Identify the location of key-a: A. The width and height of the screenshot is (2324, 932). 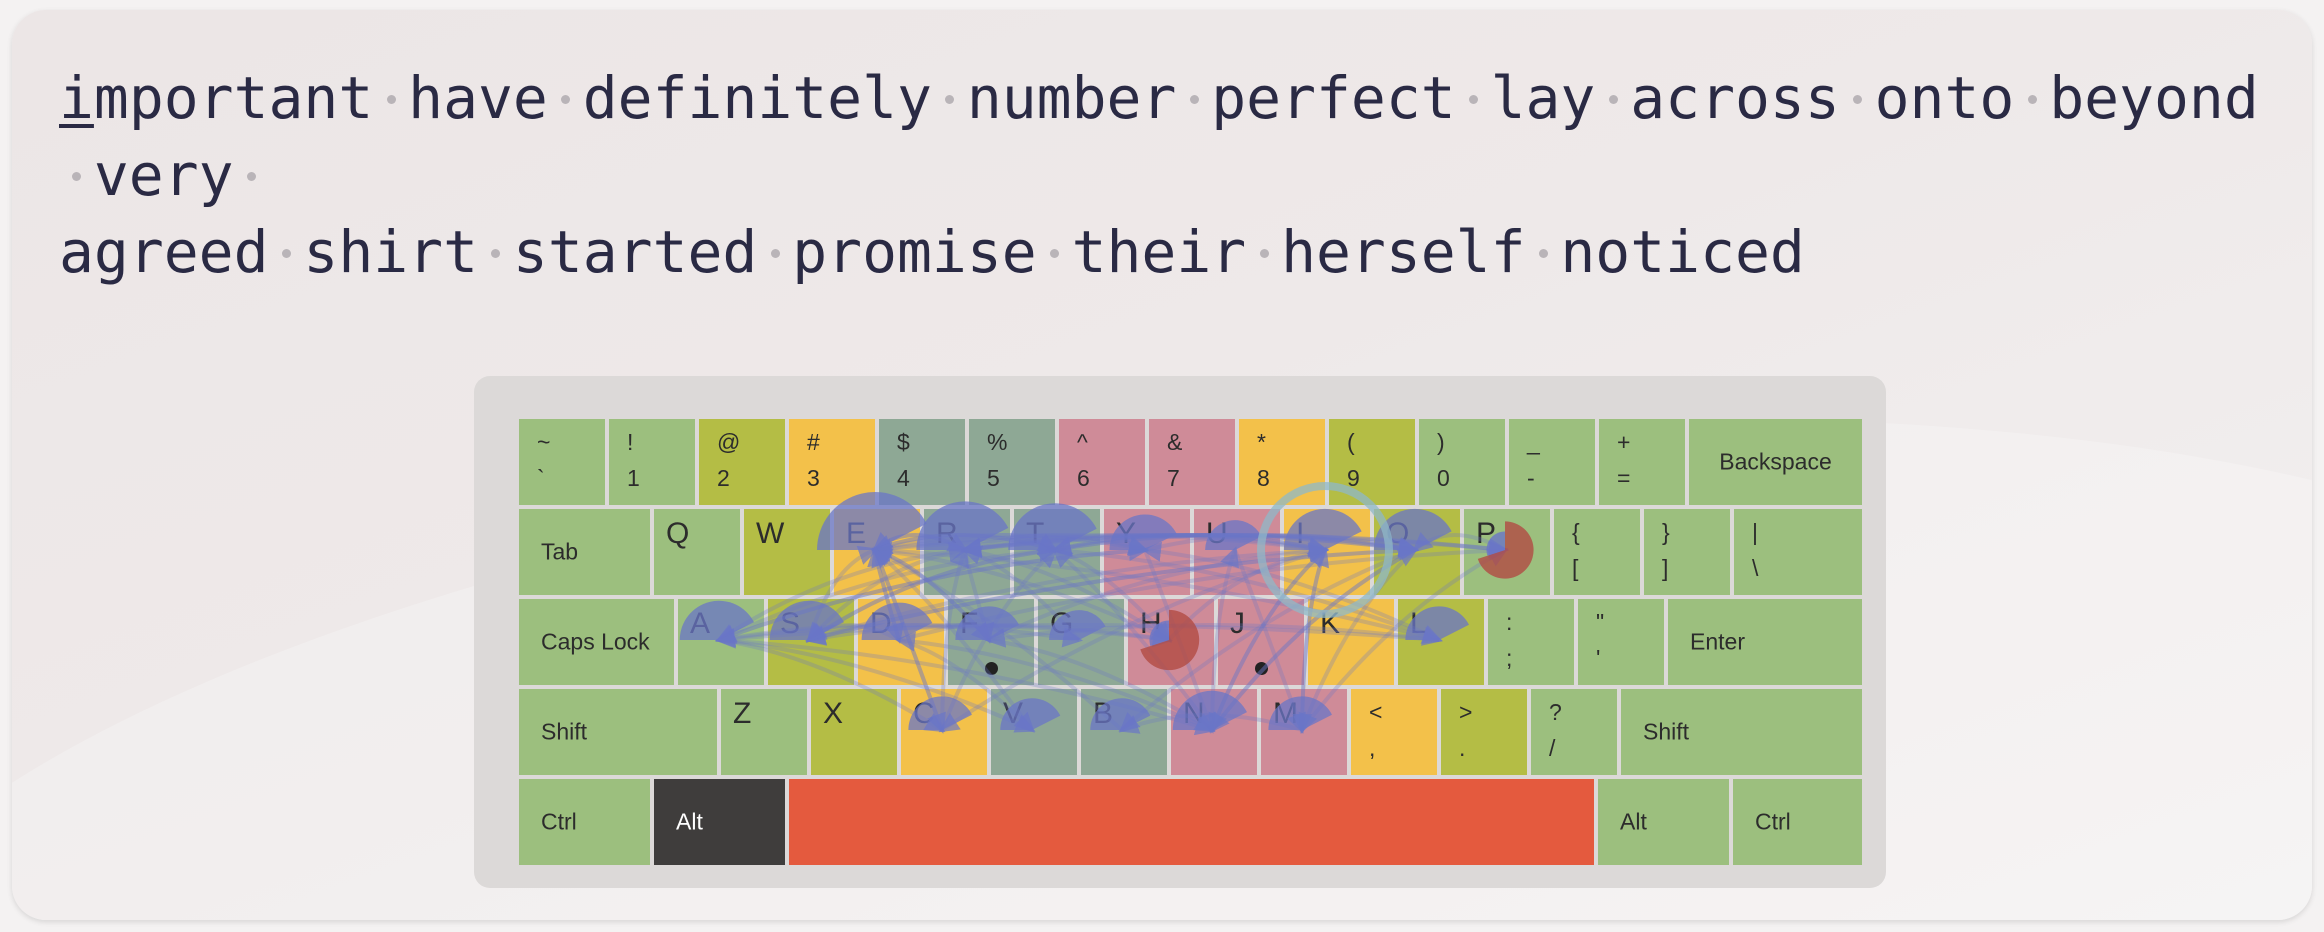
(721, 642).